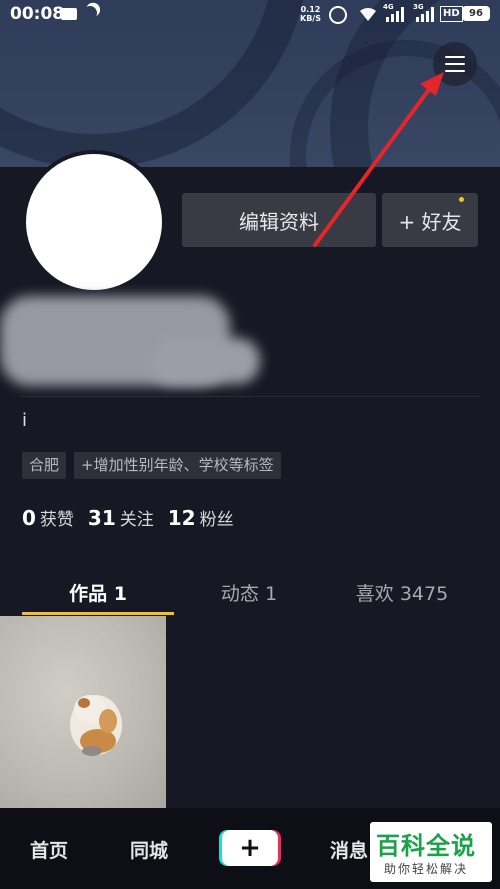  I want to click on content-tabs: 作品 1 动态 1 喜欢 3475, so click(250, 593).